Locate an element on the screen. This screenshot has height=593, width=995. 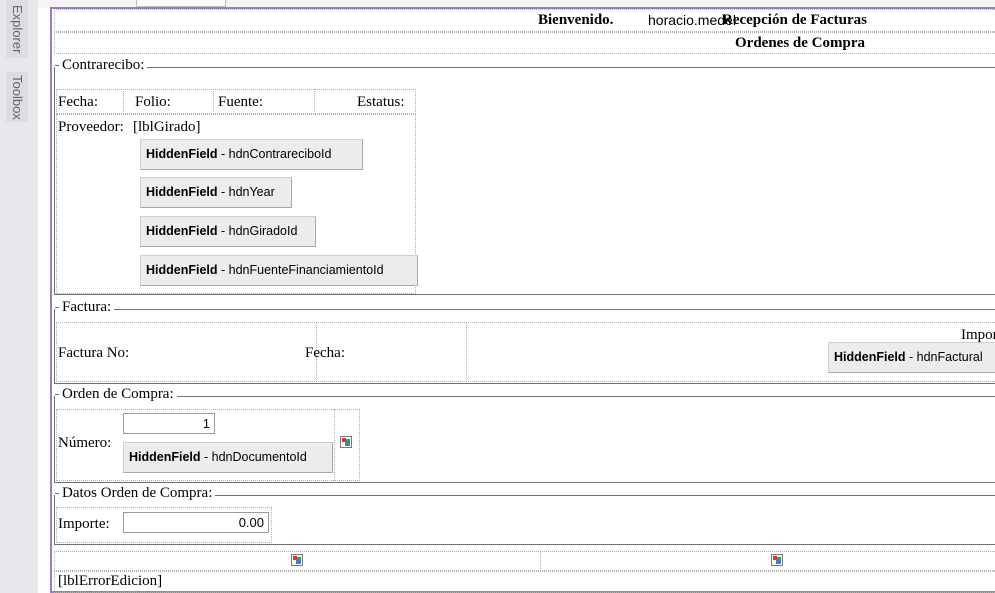
hidden-field-name: - hdnFactural is located at coordinates (944, 357).